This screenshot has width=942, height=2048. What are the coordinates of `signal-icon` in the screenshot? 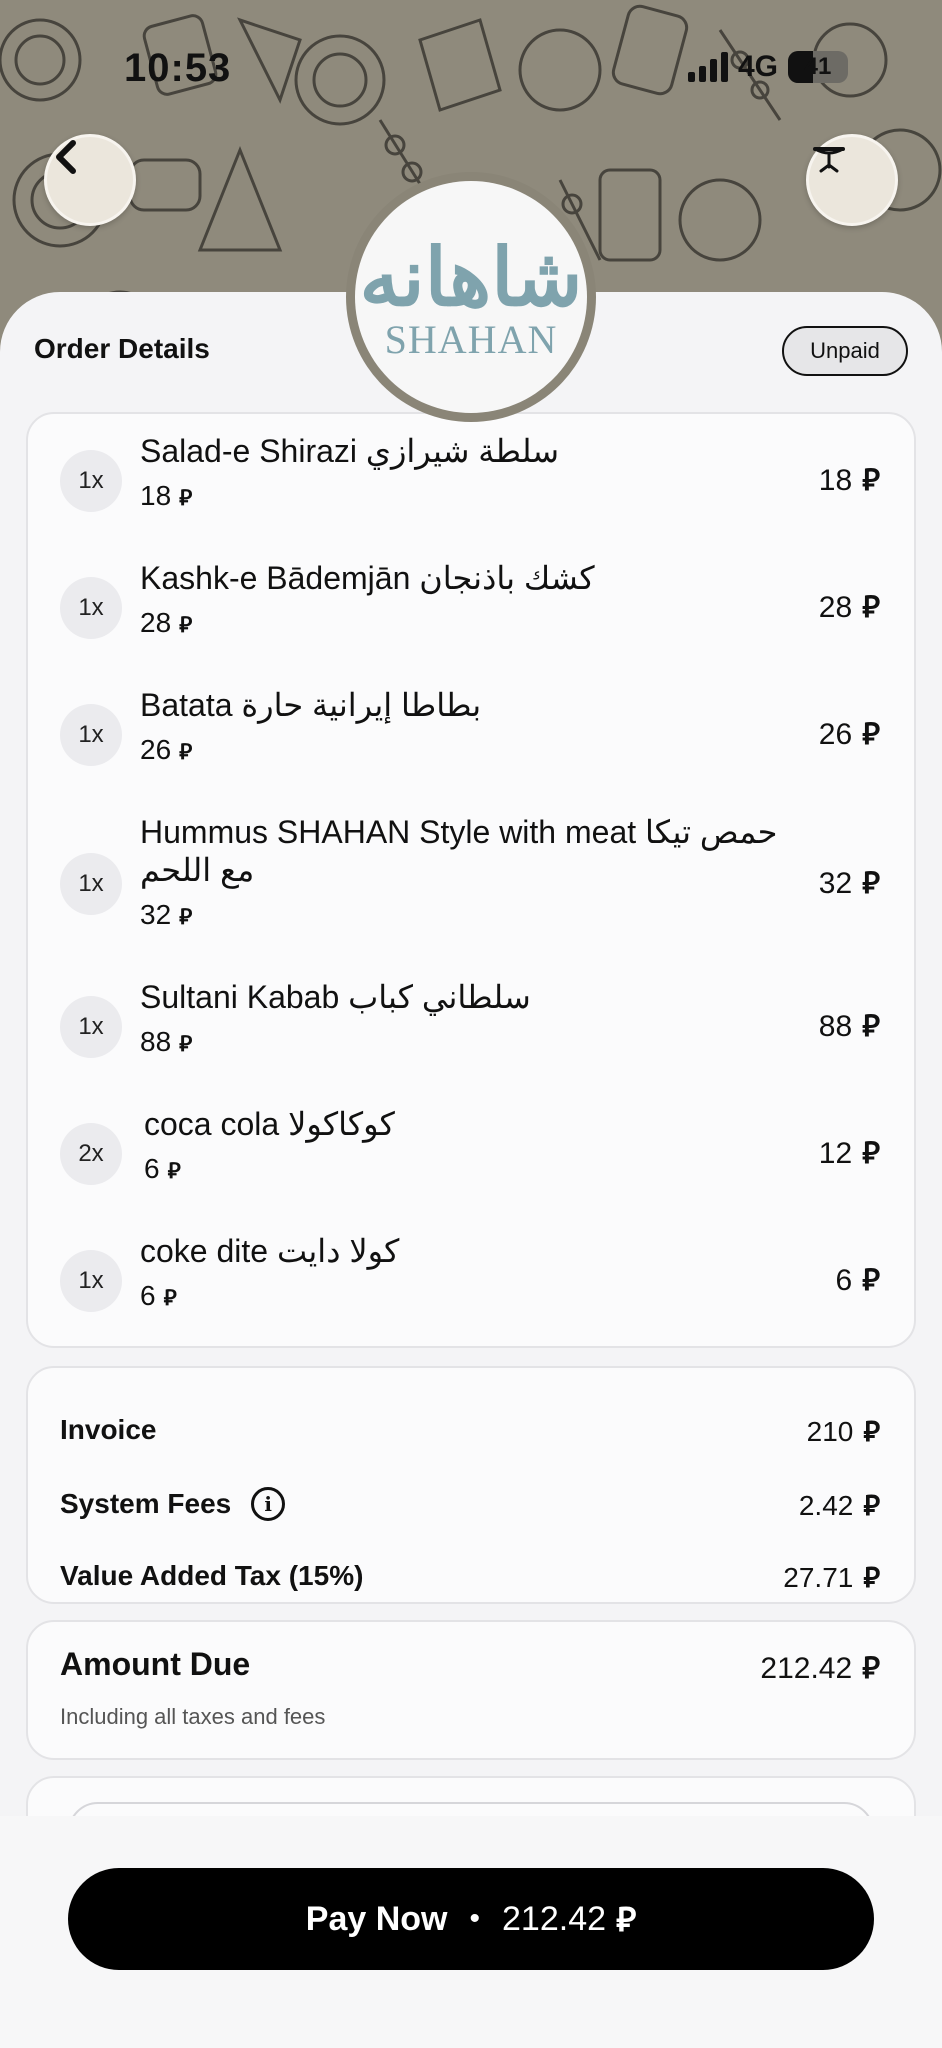 It's located at (707, 67).